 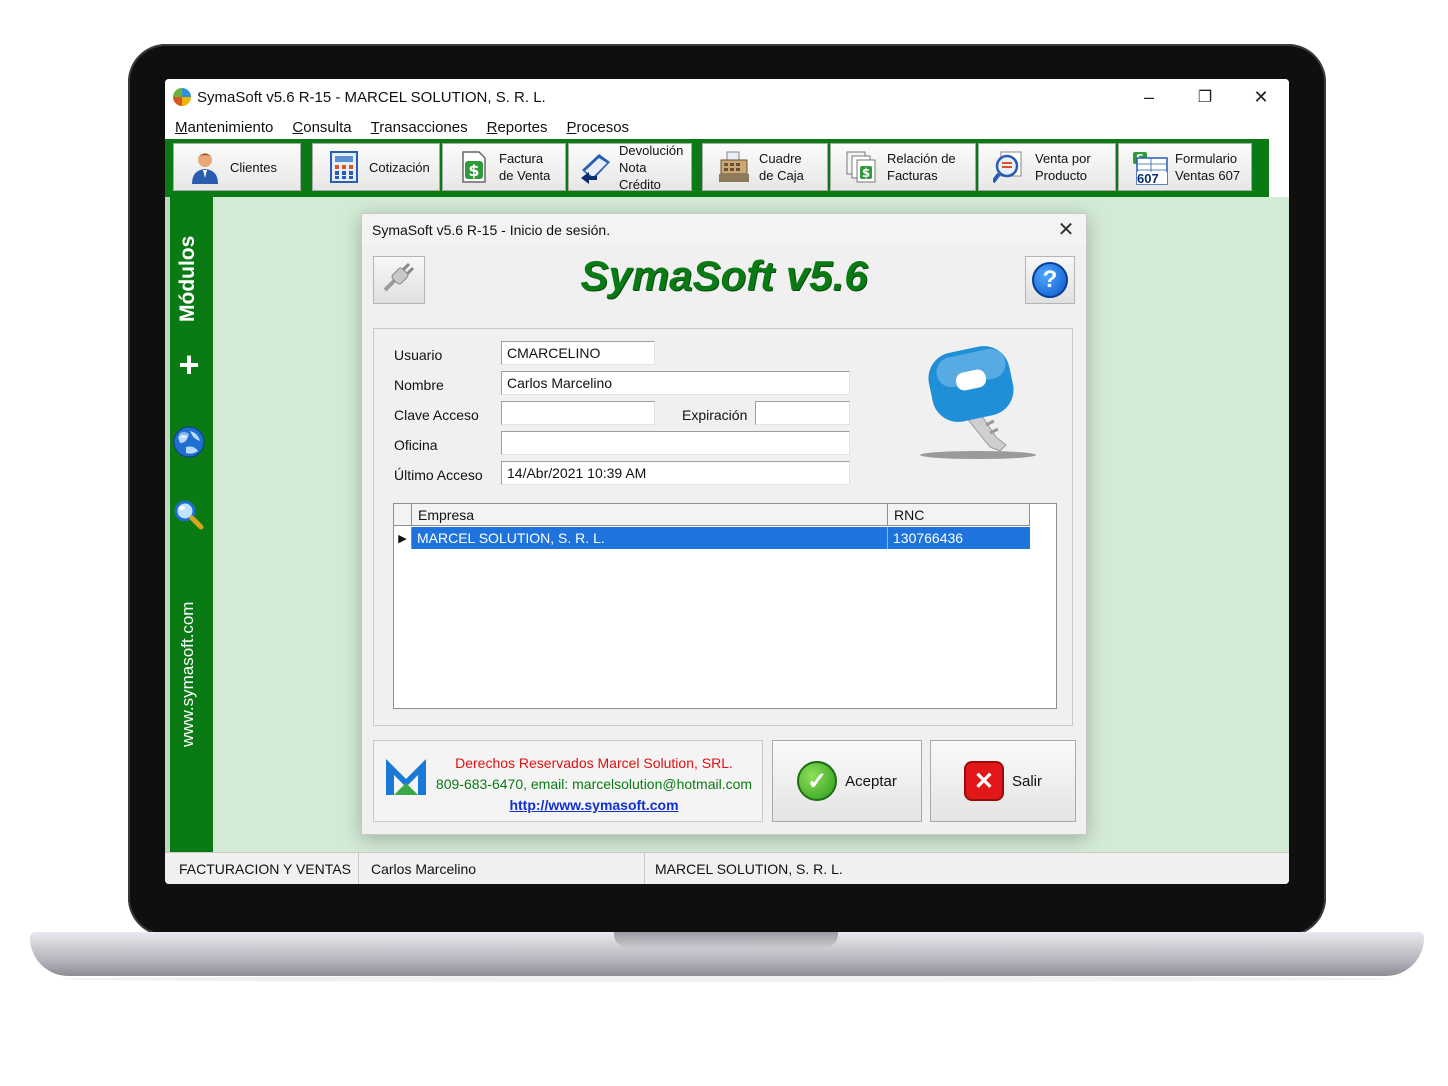 What do you see at coordinates (188, 674) in the screenshot?
I see `sidebar-website-label: www.symasoft.com` at bounding box center [188, 674].